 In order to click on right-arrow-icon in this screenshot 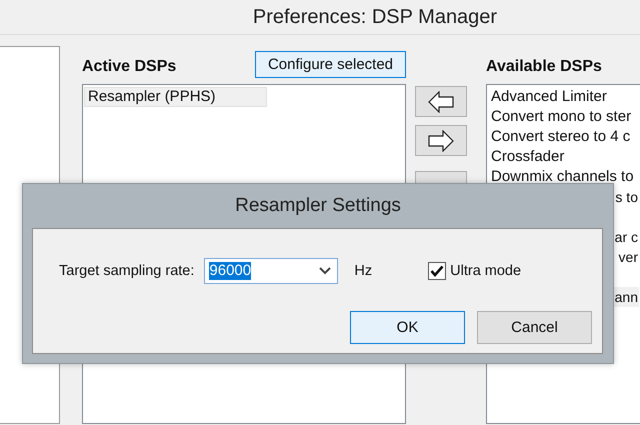, I will do `click(441, 141)`.